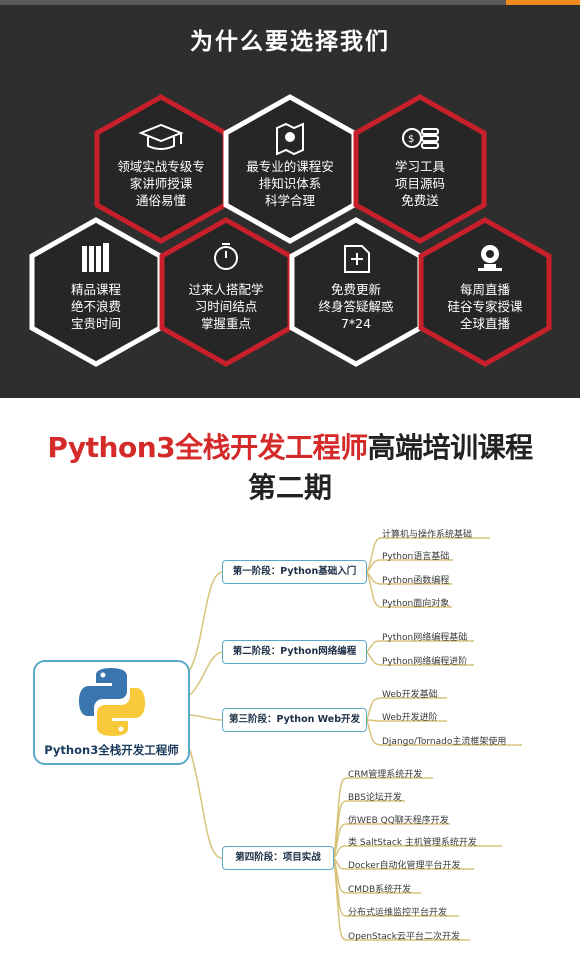 This screenshot has width=580, height=979. What do you see at coordinates (410, 695) in the screenshot?
I see `stage-3-item-1: Web开发基础` at bounding box center [410, 695].